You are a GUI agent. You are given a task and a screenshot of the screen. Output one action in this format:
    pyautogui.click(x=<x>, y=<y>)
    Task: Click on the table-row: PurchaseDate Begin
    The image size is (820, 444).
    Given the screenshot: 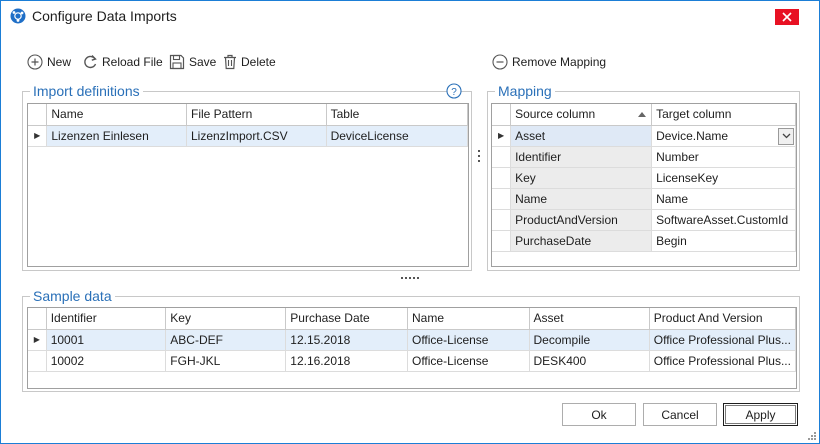 What is the action you would take?
    pyautogui.click(x=644, y=241)
    